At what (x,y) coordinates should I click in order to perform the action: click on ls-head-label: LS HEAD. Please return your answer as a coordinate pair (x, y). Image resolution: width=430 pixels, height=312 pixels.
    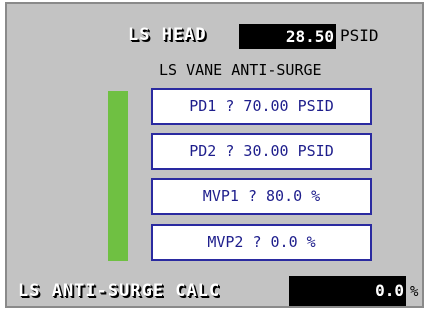
    Looking at the image, I should click on (167, 35).